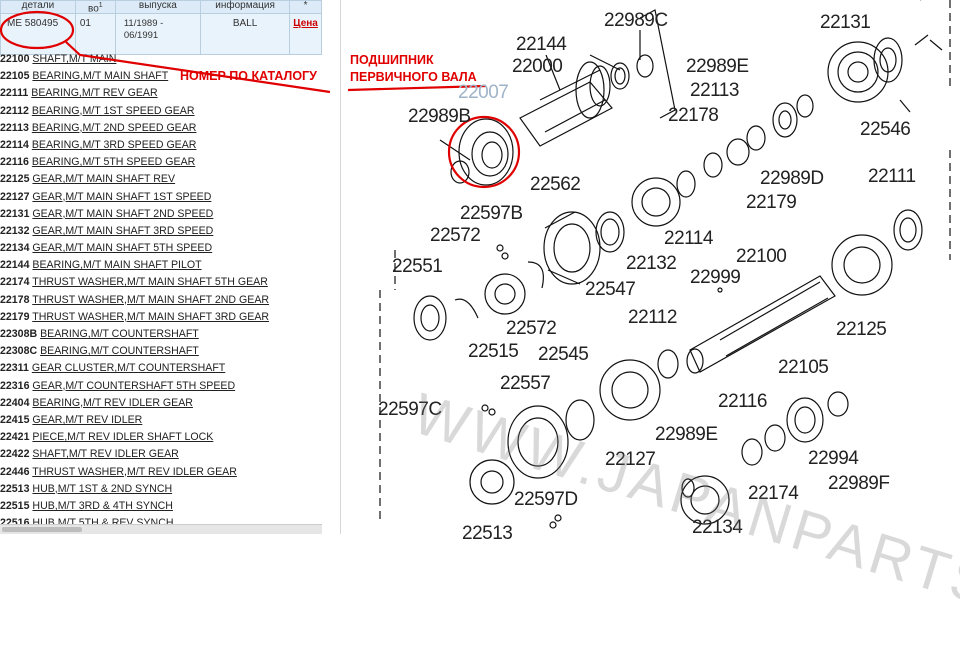 This screenshot has height=653, width=960. What do you see at coordinates (537, 66) in the screenshot?
I see `callout-22000: 22000` at bounding box center [537, 66].